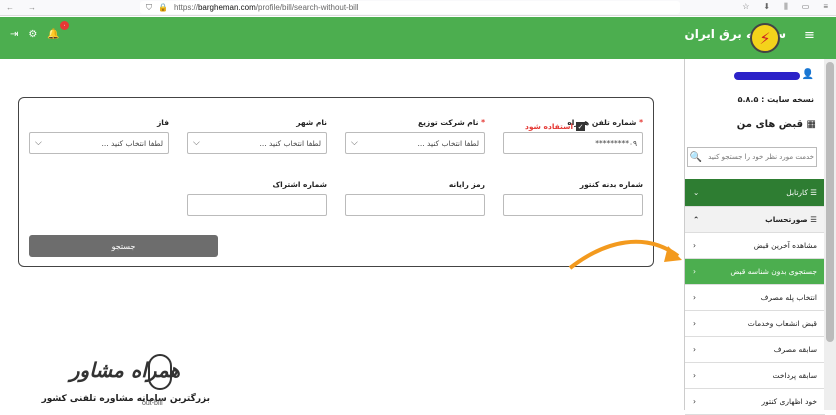  I want to click on sidebar-item-text: سابقه مصرف, so click(795, 349).